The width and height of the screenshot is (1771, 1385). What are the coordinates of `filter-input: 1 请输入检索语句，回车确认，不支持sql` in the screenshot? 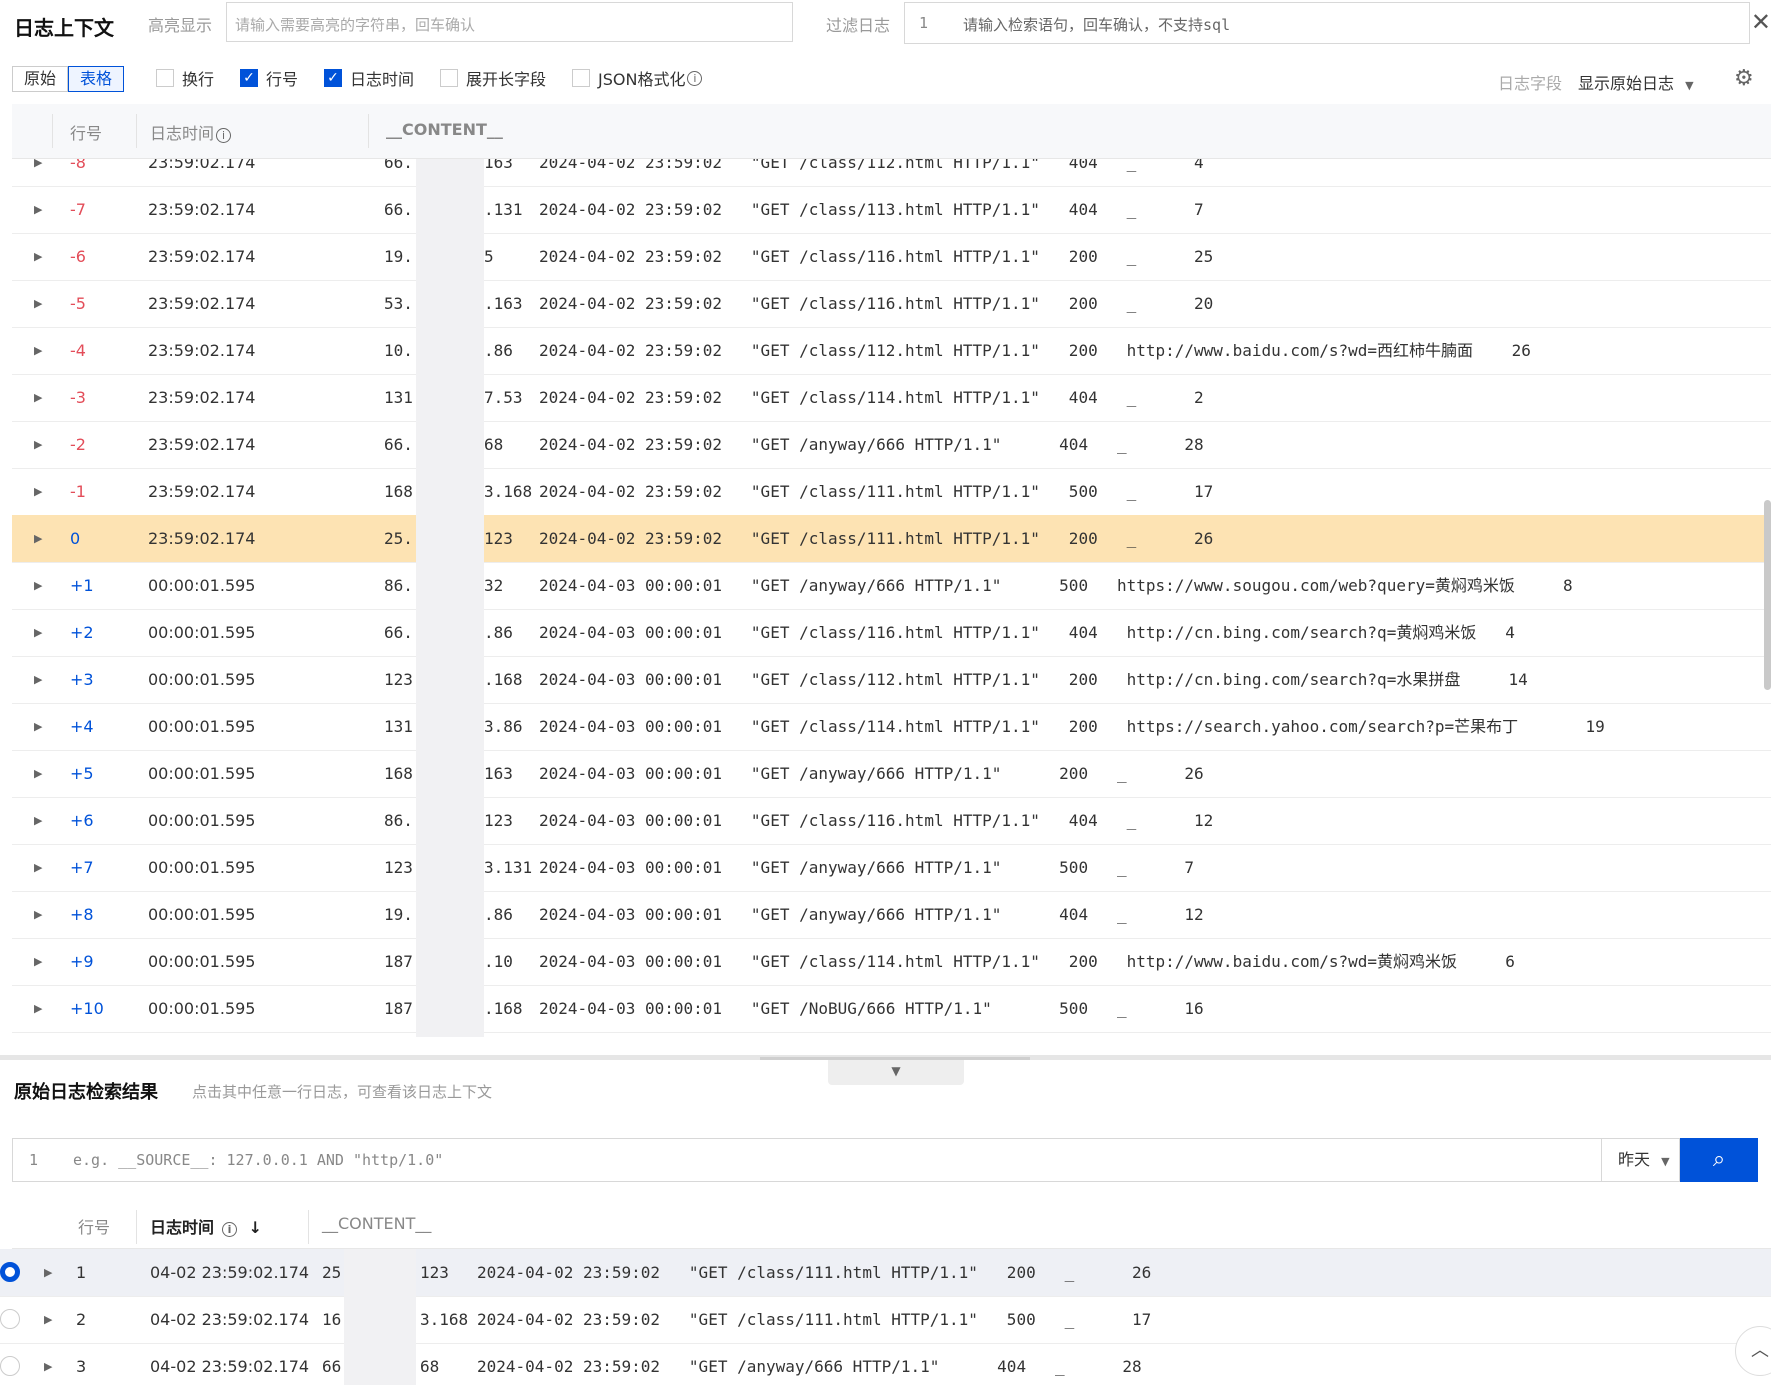 It's located at (1327, 23).